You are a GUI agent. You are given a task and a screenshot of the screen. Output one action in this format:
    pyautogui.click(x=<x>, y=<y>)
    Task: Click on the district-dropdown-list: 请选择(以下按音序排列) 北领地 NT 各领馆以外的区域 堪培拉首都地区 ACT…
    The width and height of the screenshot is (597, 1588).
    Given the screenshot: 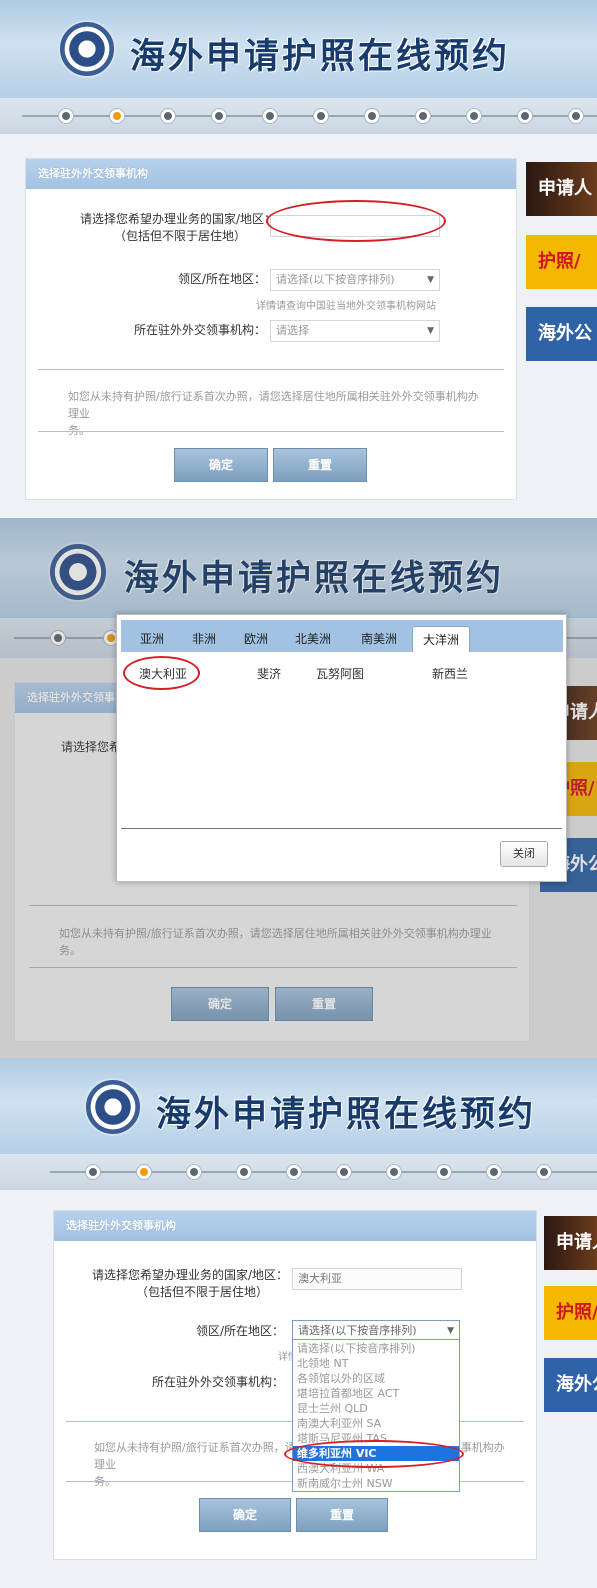 What is the action you would take?
    pyautogui.click(x=376, y=1415)
    